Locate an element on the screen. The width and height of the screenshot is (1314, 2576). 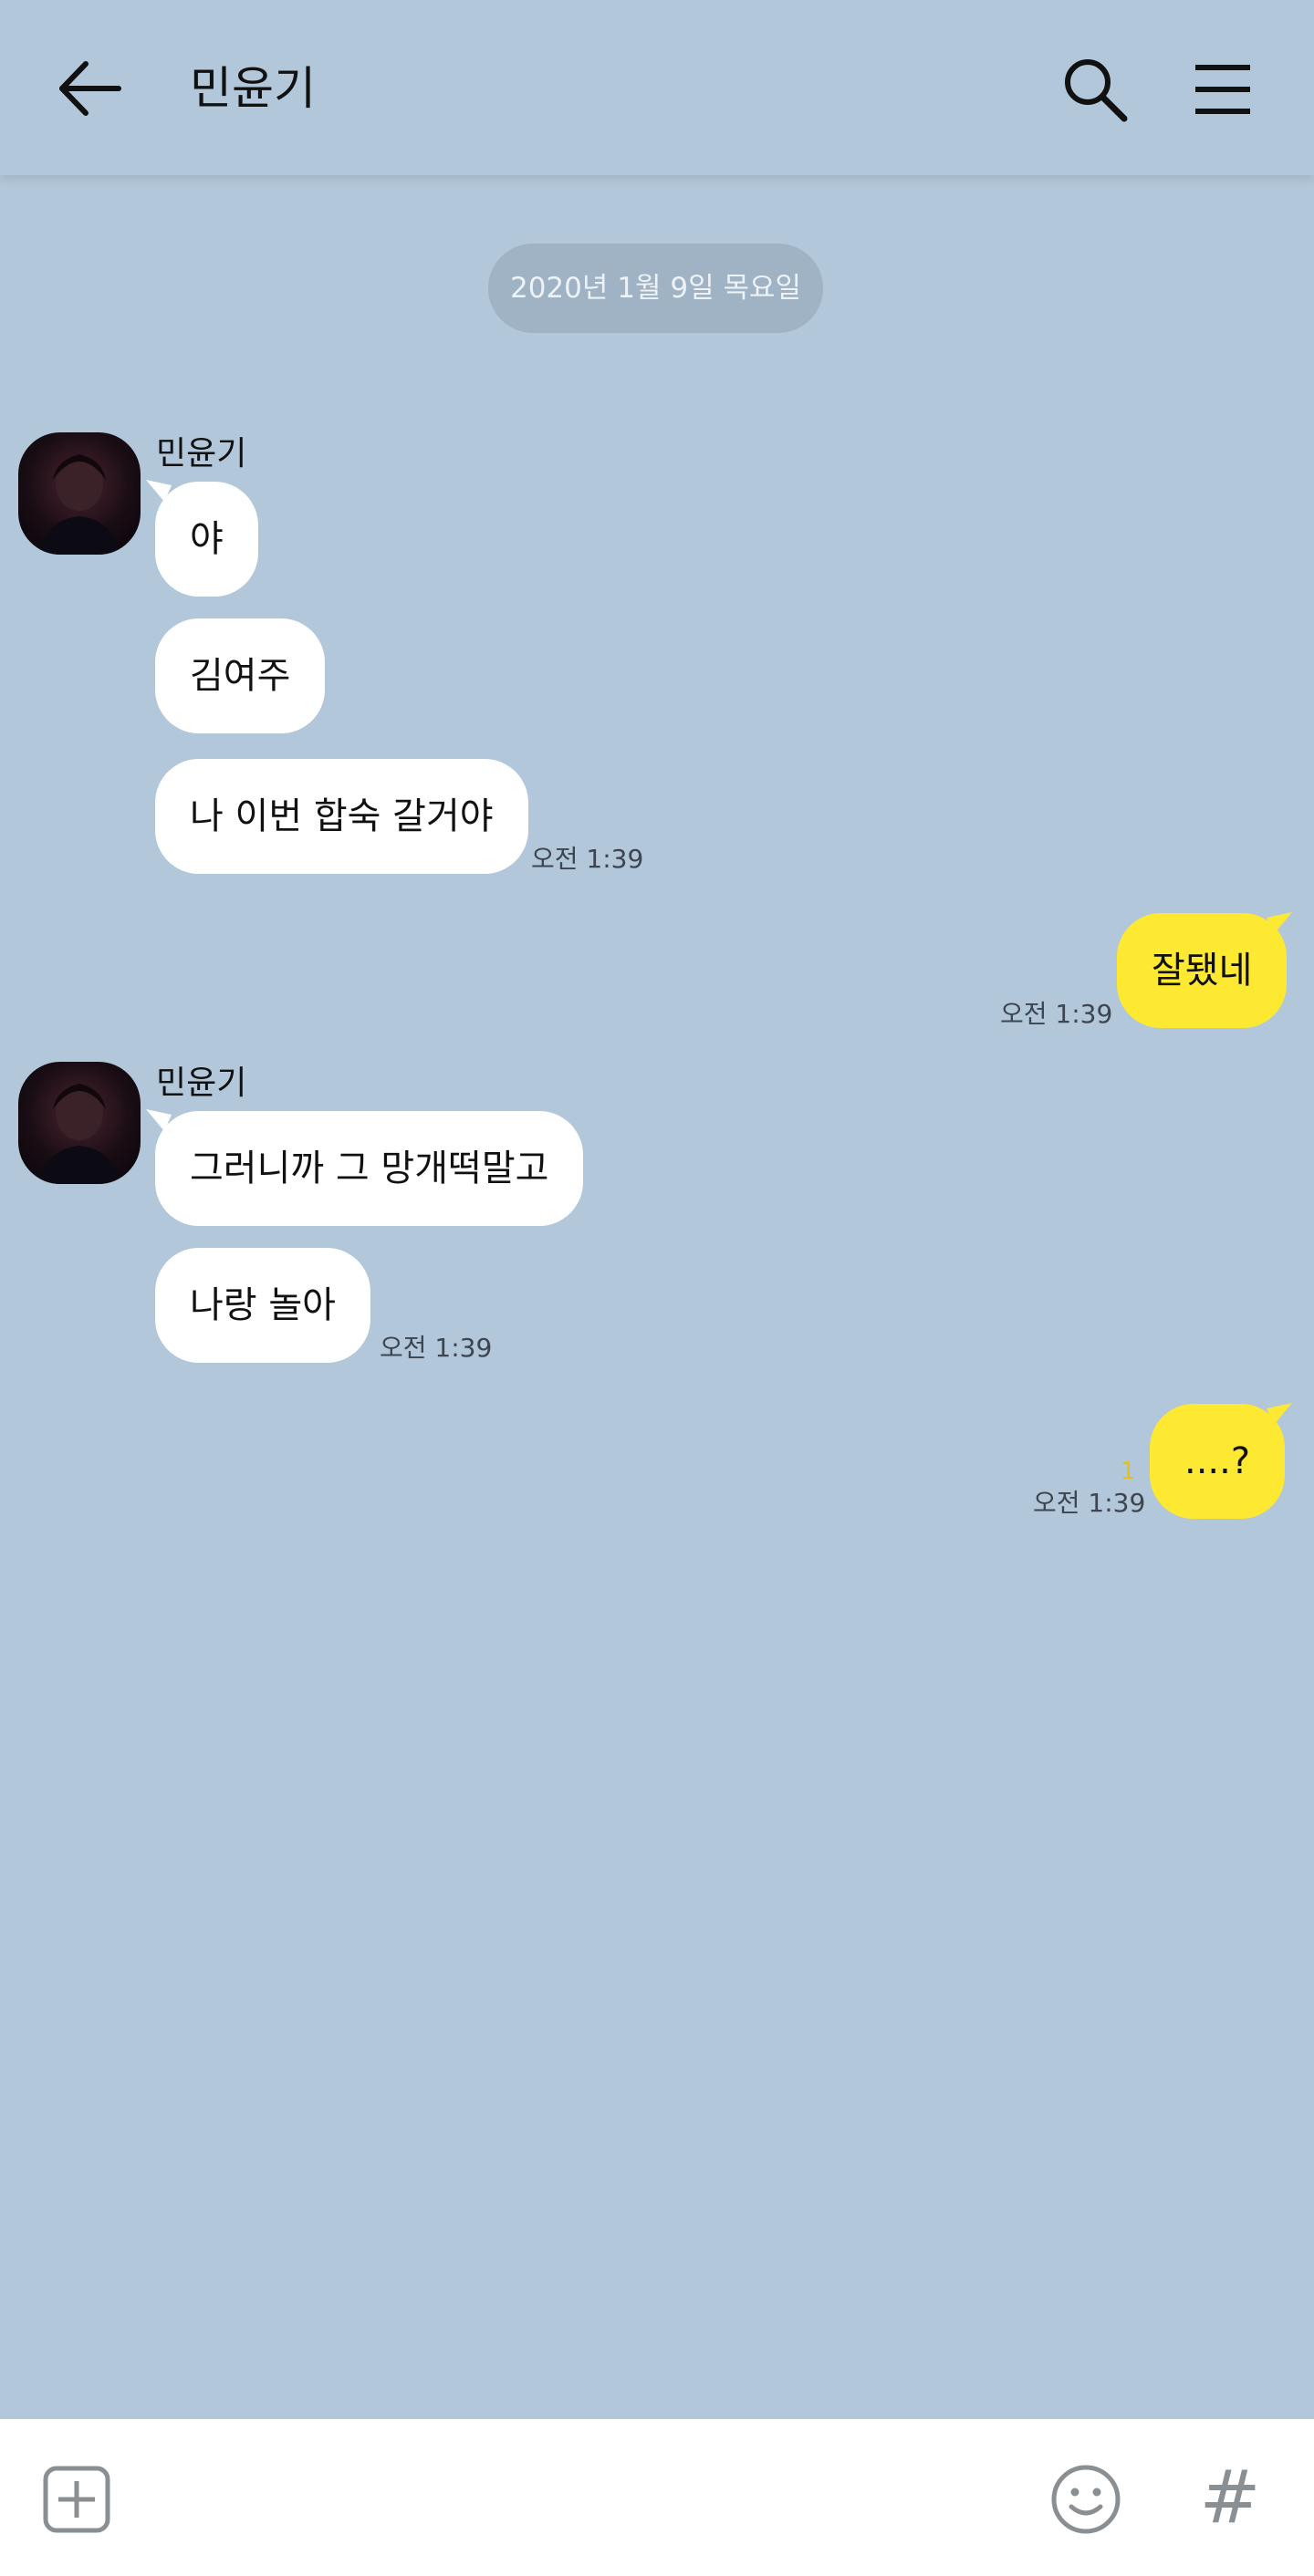
unread-count: 1 is located at coordinates (1128, 1471).